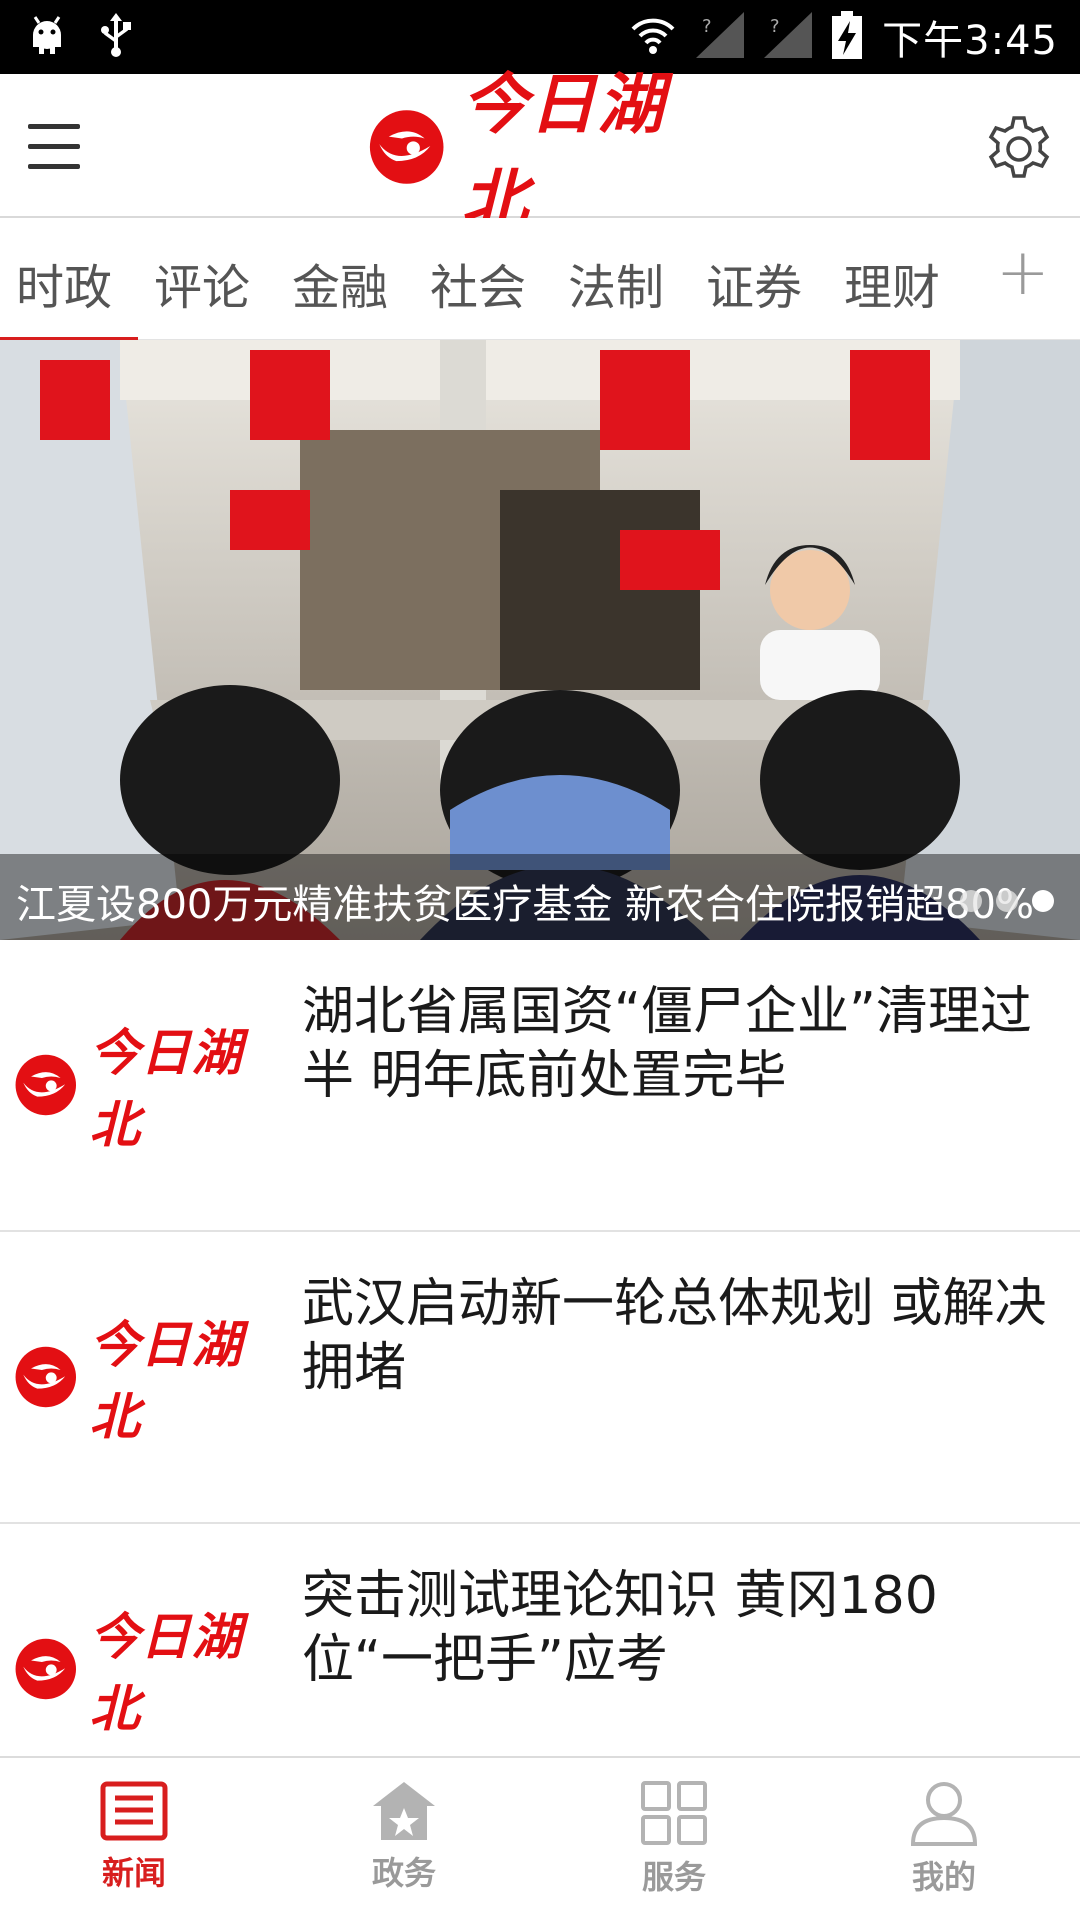 The height and width of the screenshot is (1920, 1080). What do you see at coordinates (404, 1811) in the screenshot?
I see `government-icon` at bounding box center [404, 1811].